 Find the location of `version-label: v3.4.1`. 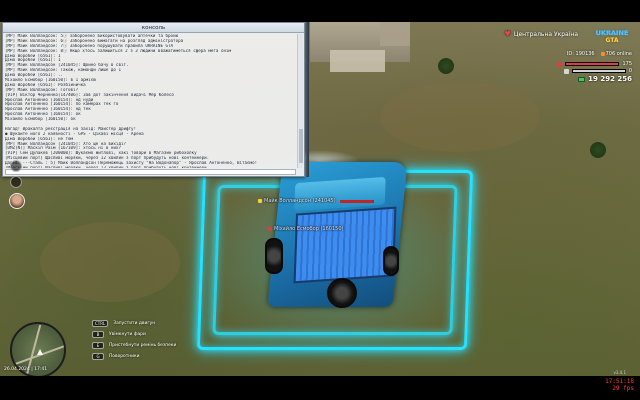

version-label: v3.4.1 is located at coordinates (619, 372).